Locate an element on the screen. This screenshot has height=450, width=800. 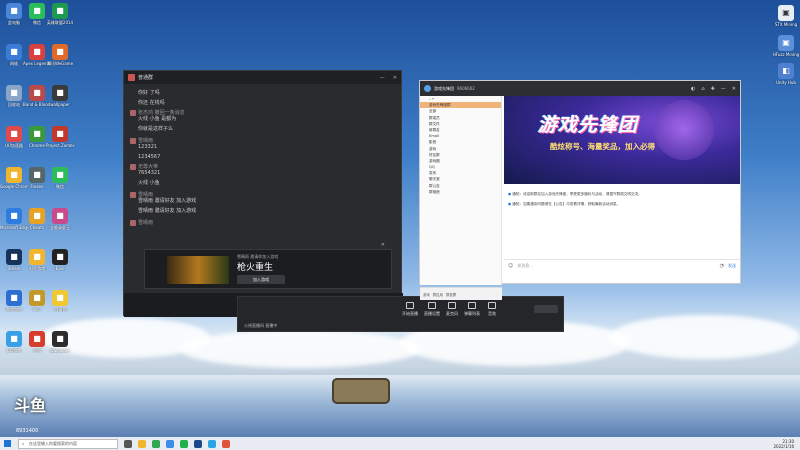
stream-control-bar: 火线直播间 直播中 开始直播 直播设置 麦克风 弹幕列表 音效 is located at coordinates (400, 314).